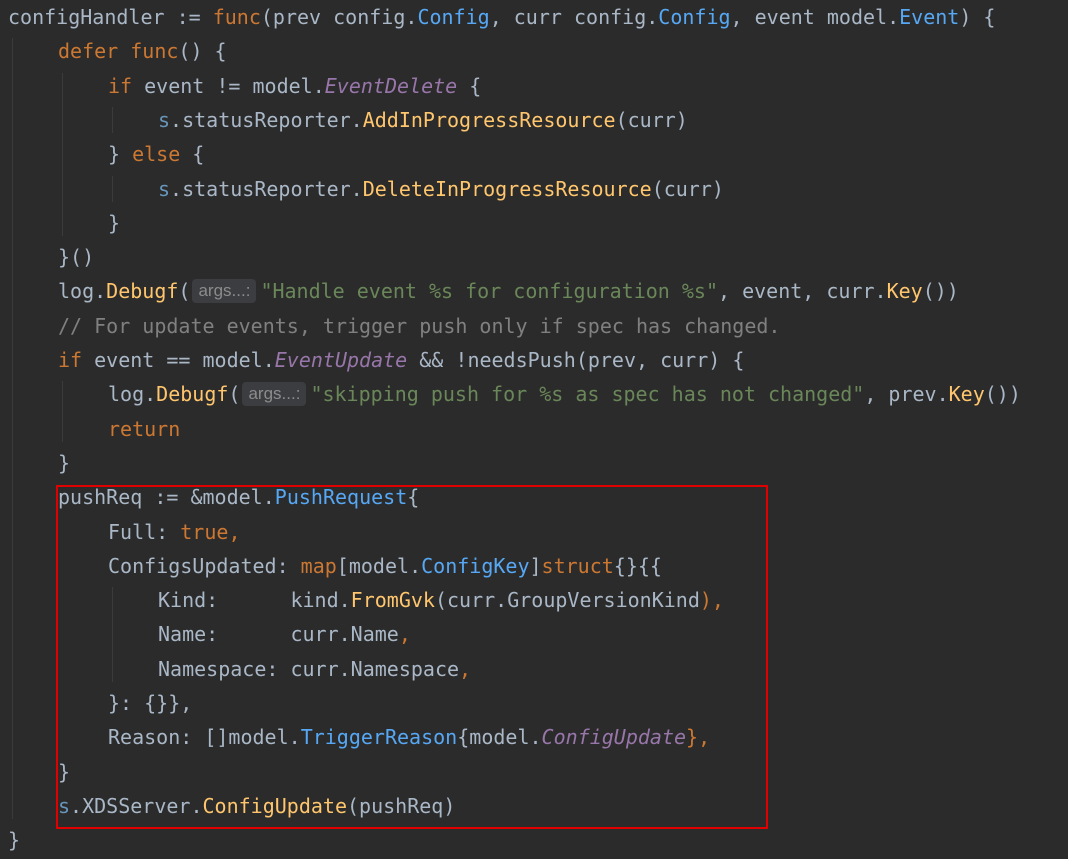  Describe the element at coordinates (802, 291) in the screenshot. I see `code-token: , event, curr.` at that location.